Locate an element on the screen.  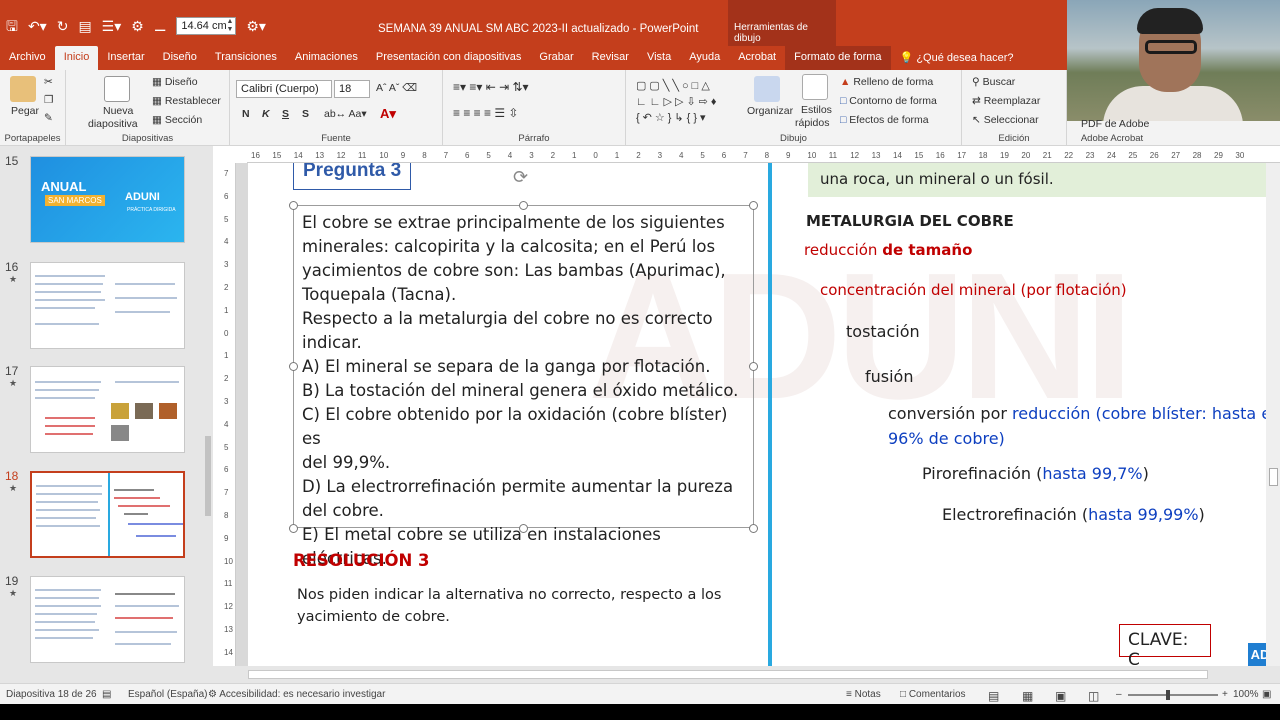
tab-insertar: Insertar is located at coordinates (125, 58).